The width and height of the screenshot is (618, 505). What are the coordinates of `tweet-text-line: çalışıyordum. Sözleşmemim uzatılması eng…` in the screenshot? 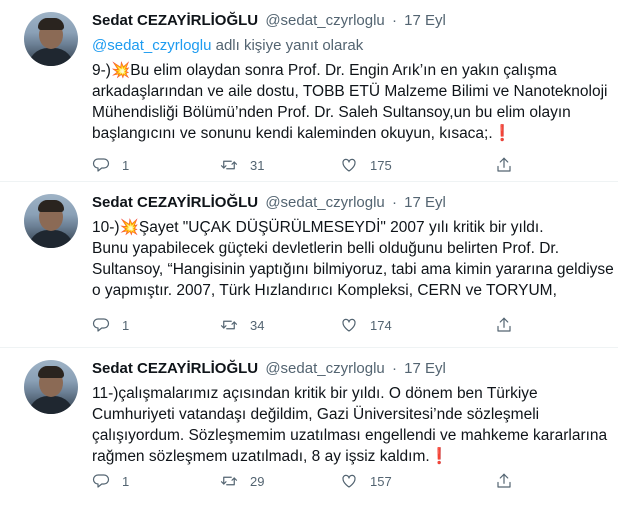 It's located at (350, 435).